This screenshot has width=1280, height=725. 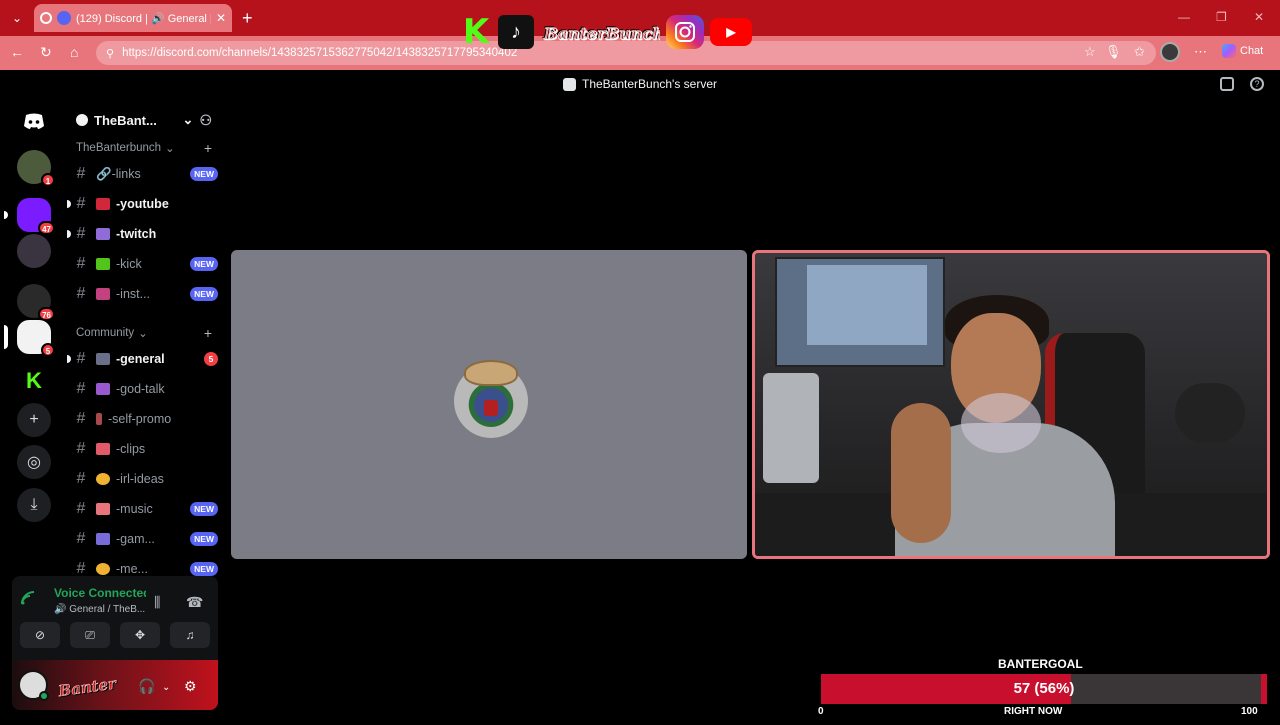 I want to click on tiktok-logo-icon: ♪, so click(x=516, y=32).